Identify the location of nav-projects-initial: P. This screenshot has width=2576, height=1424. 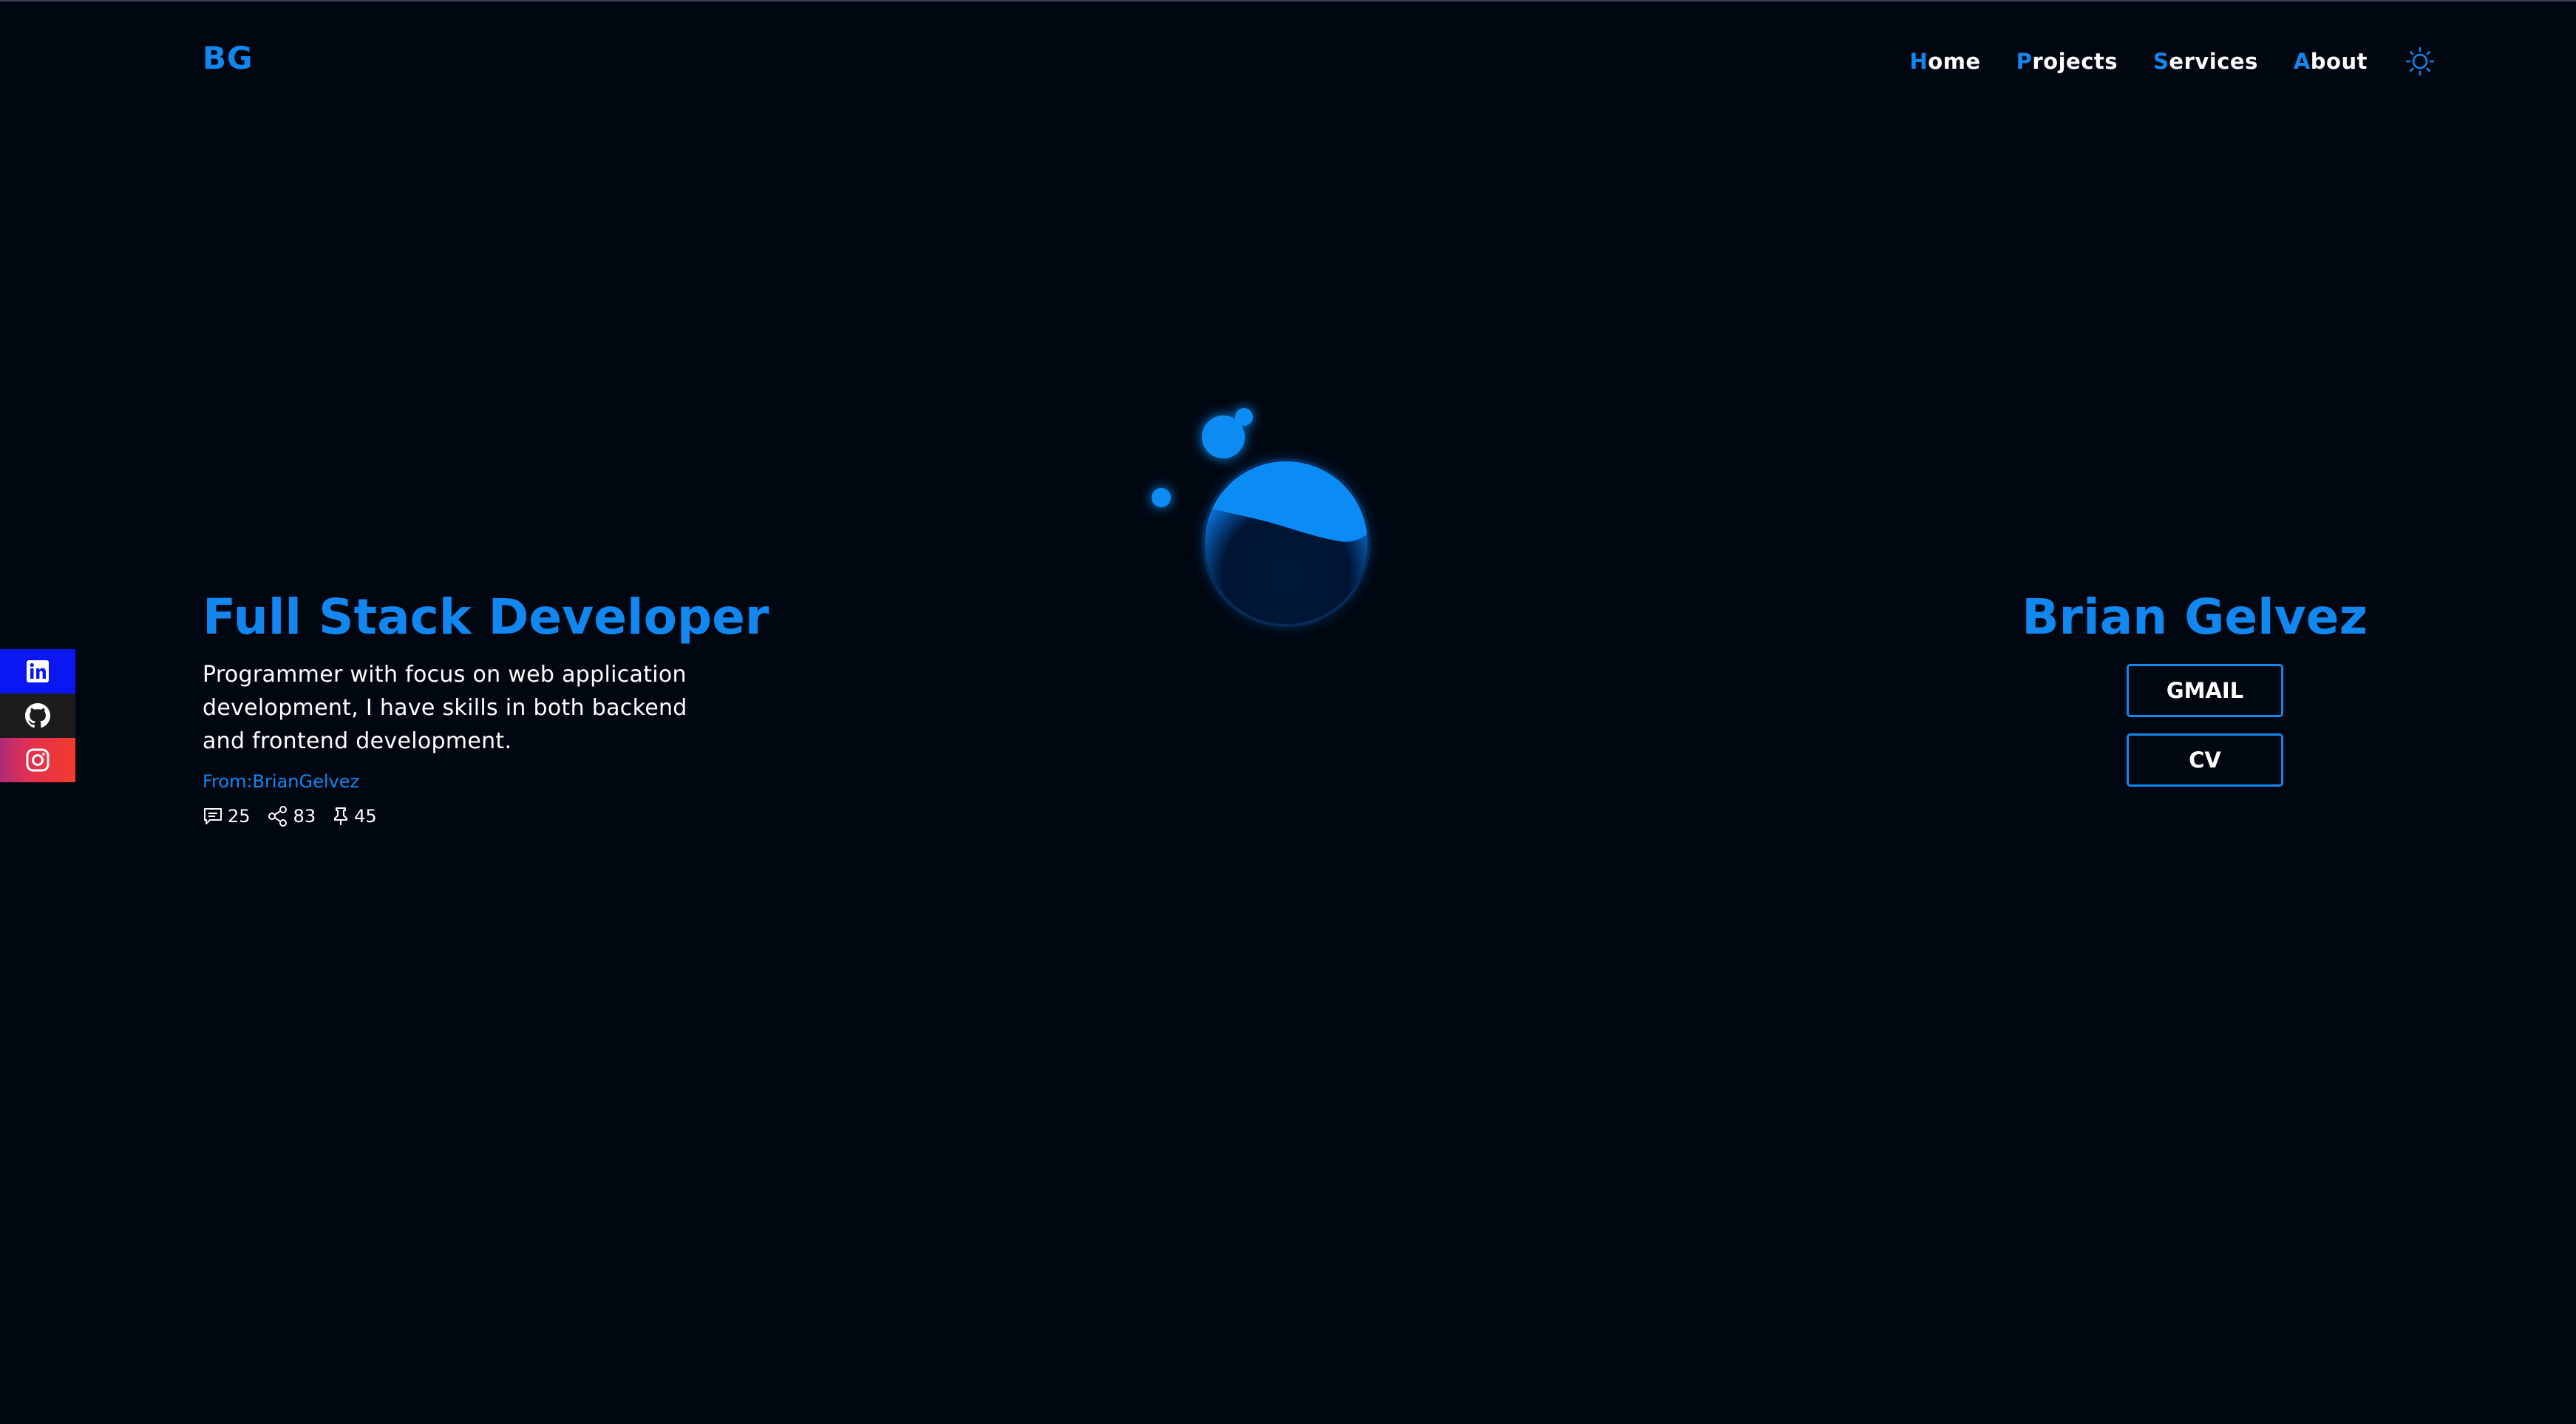
(2024, 61).